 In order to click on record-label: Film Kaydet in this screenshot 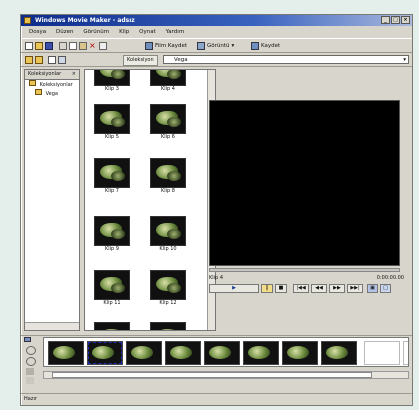, I will do `click(171, 45)`.